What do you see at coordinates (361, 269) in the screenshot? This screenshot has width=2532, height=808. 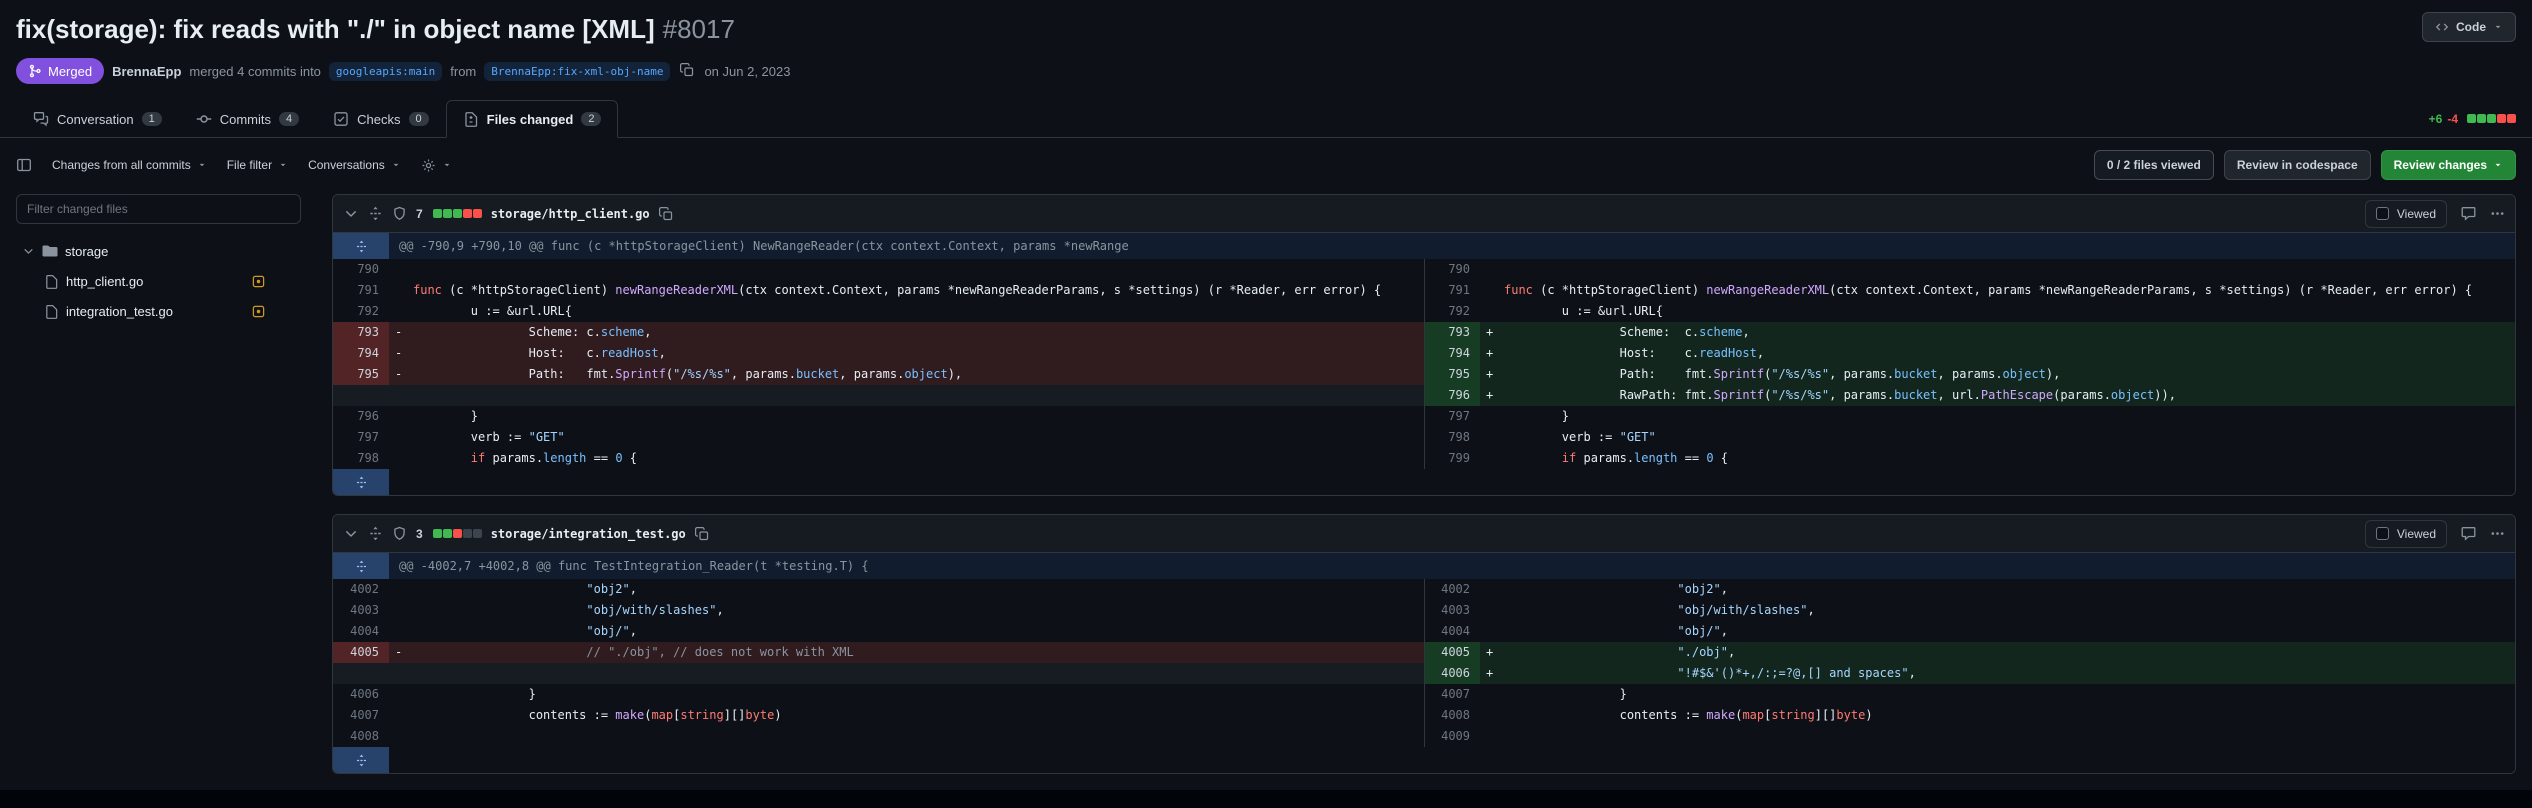 I see `line-number: 790` at bounding box center [361, 269].